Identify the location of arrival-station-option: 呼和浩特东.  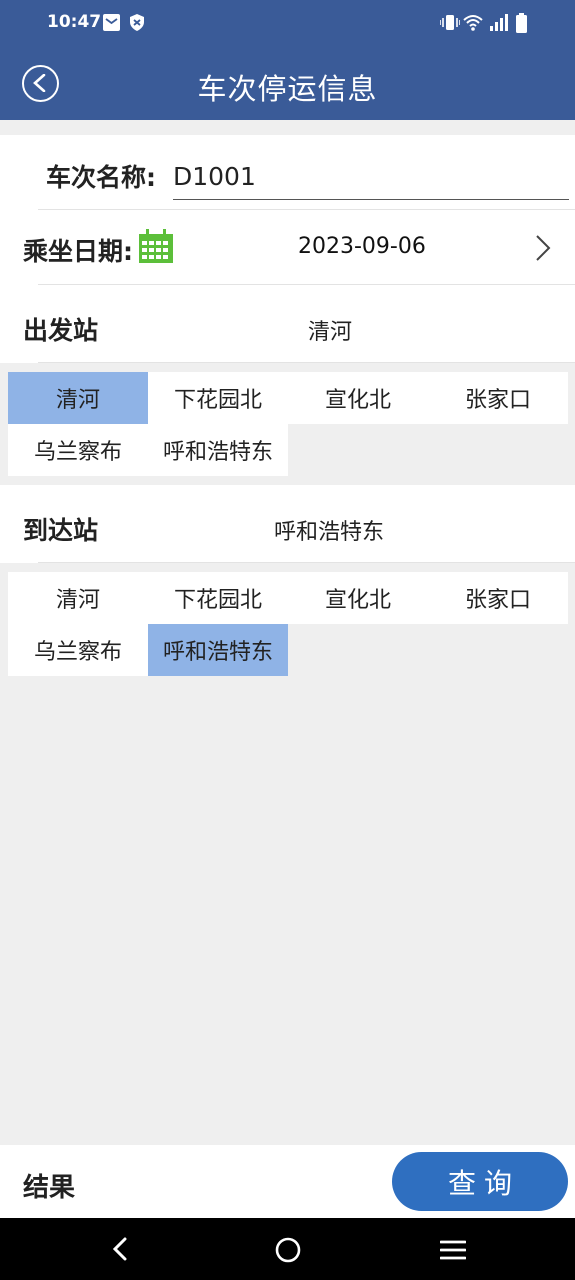
(218, 650).